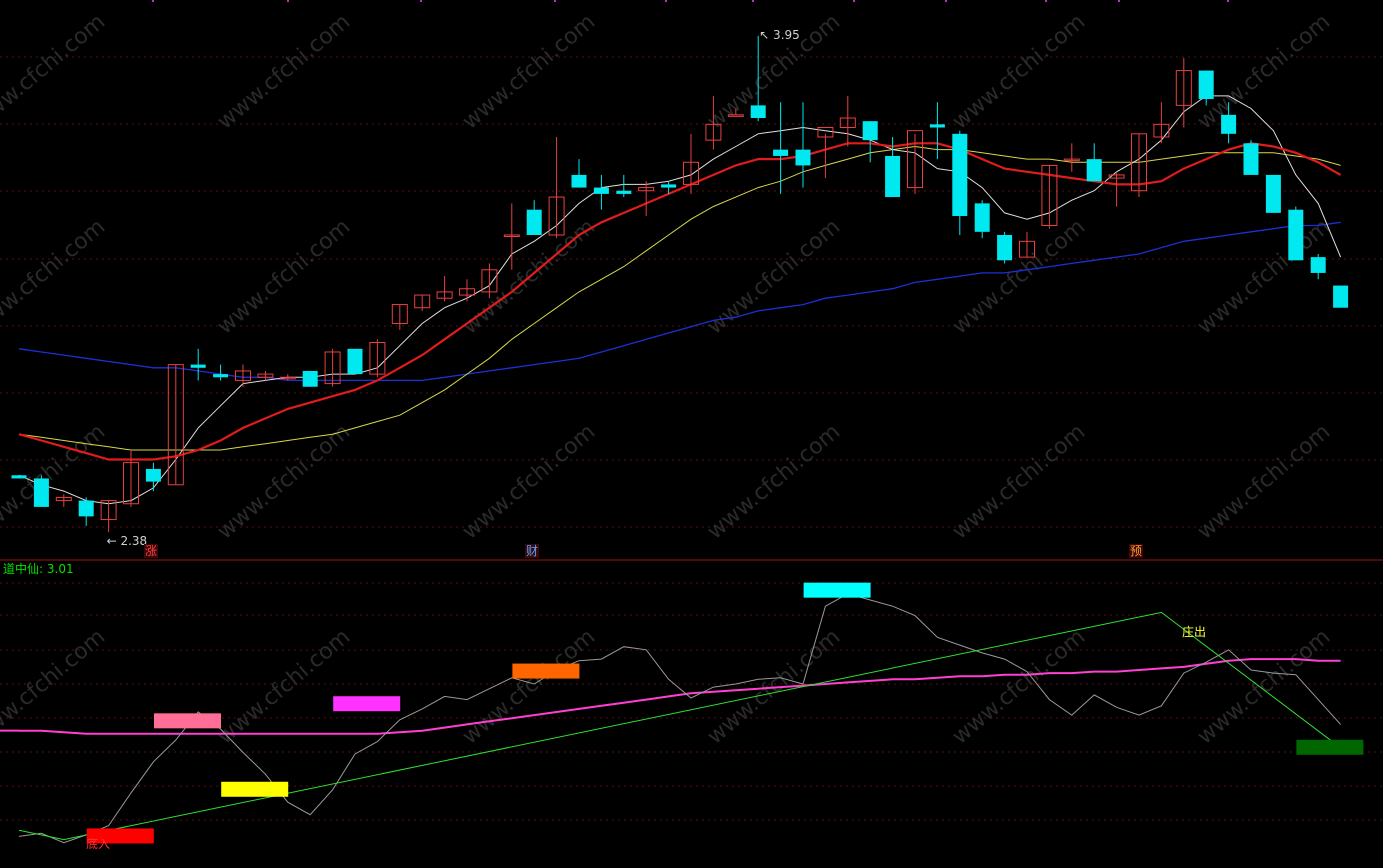 The width and height of the screenshot is (1383, 868). Describe the element at coordinates (1194, 632) in the screenshot. I see `top-exit-label: 庄出` at that location.